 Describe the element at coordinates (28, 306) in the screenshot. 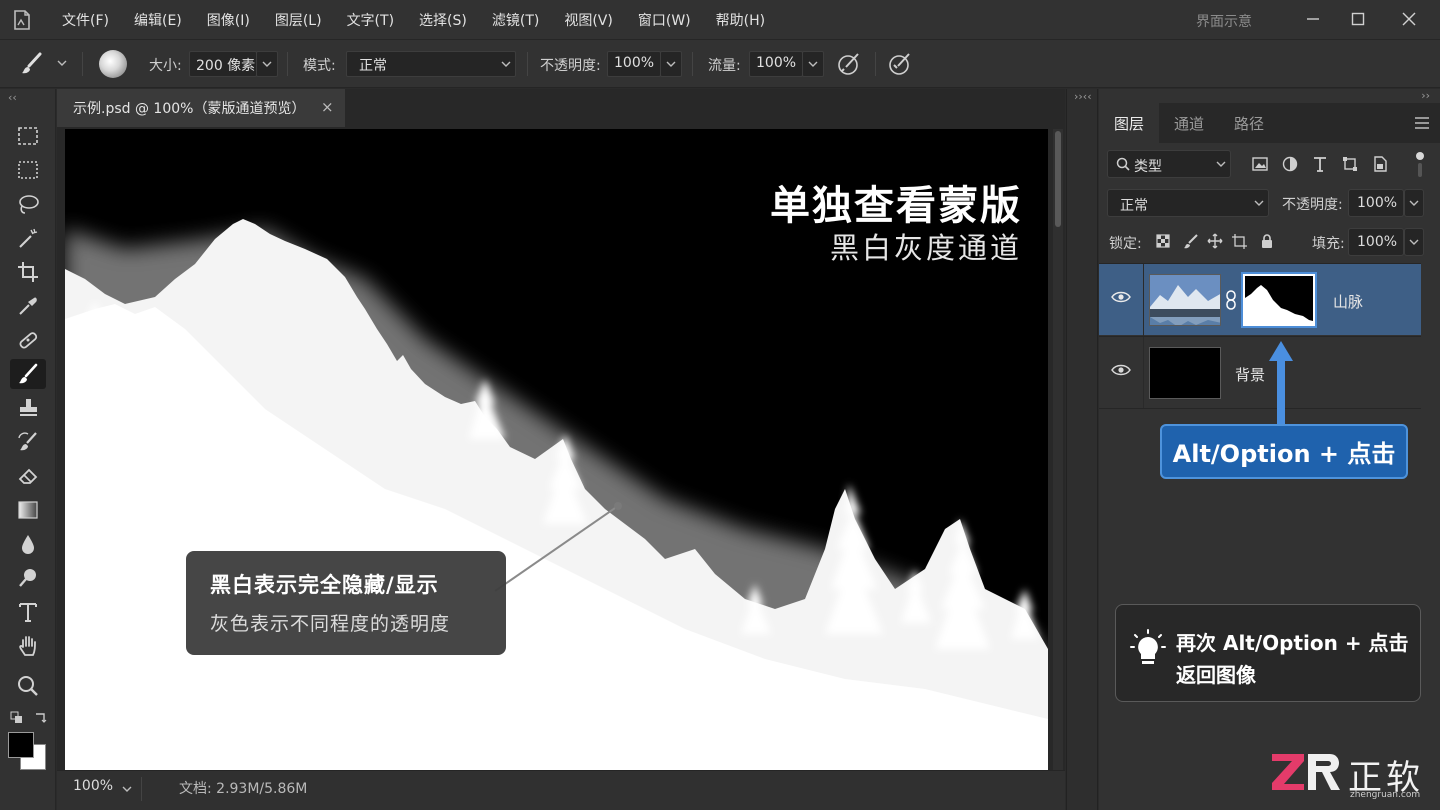

I see `eyedropper-tool-icon` at that location.